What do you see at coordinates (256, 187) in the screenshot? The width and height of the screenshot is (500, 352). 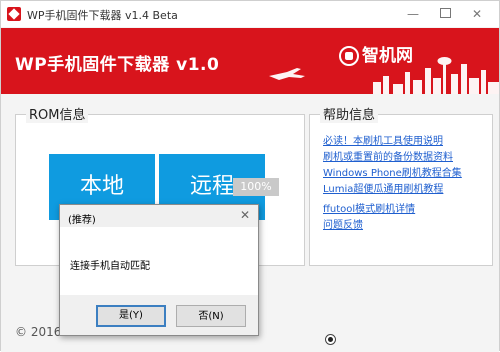 I see `progress-percent-badge: 100%` at bounding box center [256, 187].